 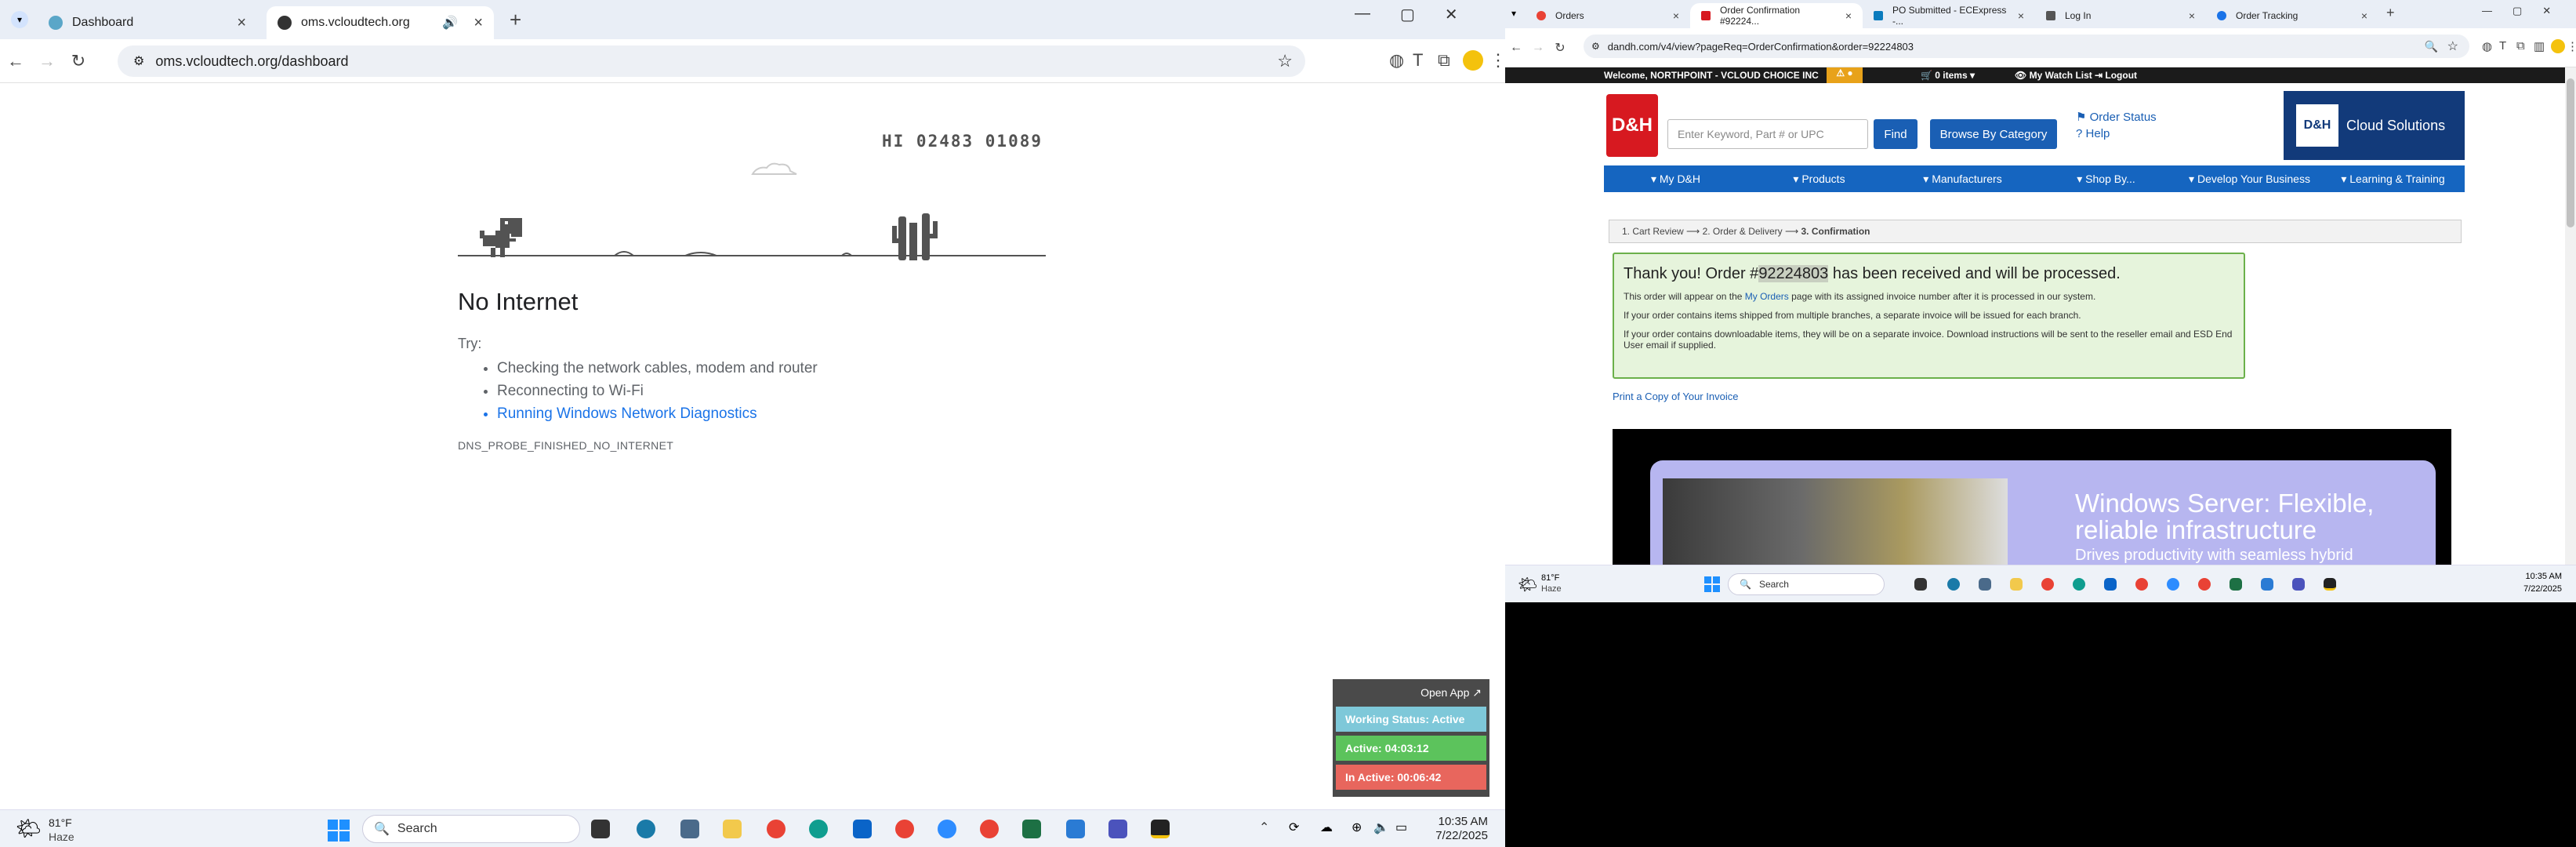 I want to click on tab-order-tracking: Order Tracking ×, so click(x=2292, y=15).